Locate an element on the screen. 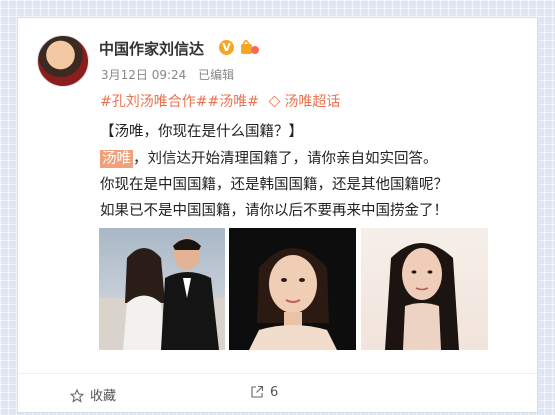 This screenshot has width=555, height=415. topic-tag-2: #汤唯# is located at coordinates (232, 102).